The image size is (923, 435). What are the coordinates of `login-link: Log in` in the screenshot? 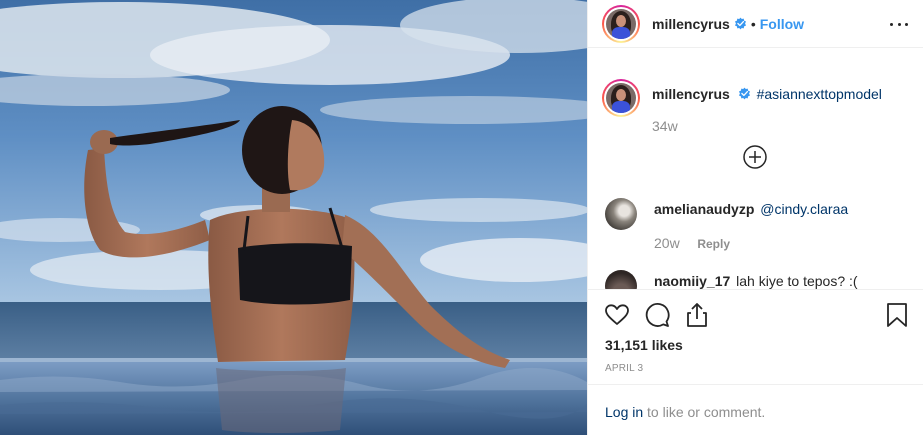 It's located at (624, 412).